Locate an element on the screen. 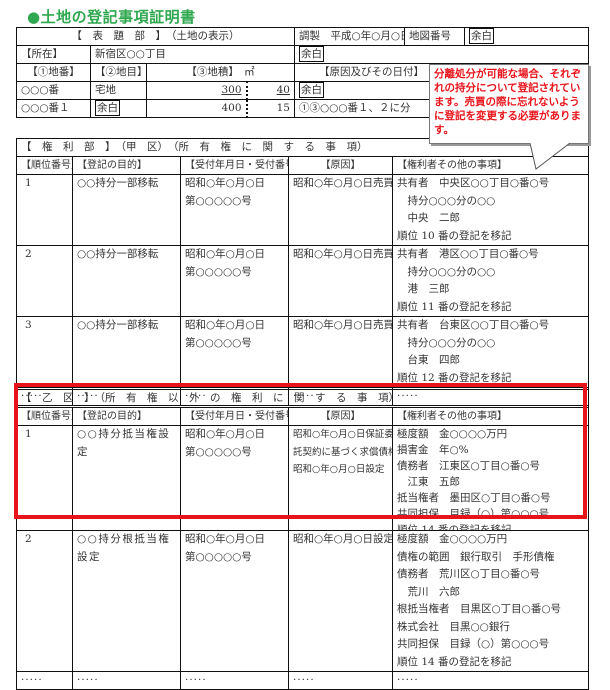 This screenshot has height=690, width=610. chiban: ○○○番 is located at coordinates (53, 90).